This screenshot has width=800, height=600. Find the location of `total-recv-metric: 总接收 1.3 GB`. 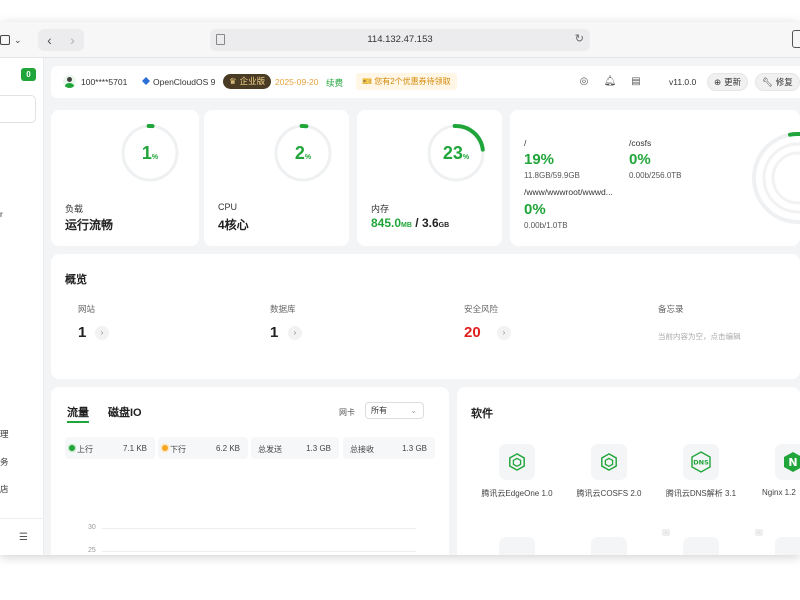

total-recv-metric: 总接收 1.3 GB is located at coordinates (389, 448).